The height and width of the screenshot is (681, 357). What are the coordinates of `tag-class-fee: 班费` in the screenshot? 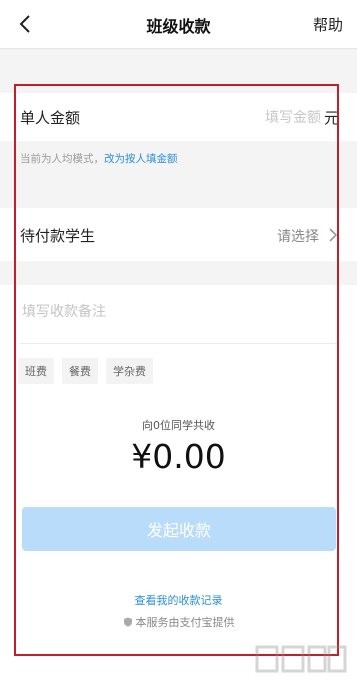 It's located at (36, 371).